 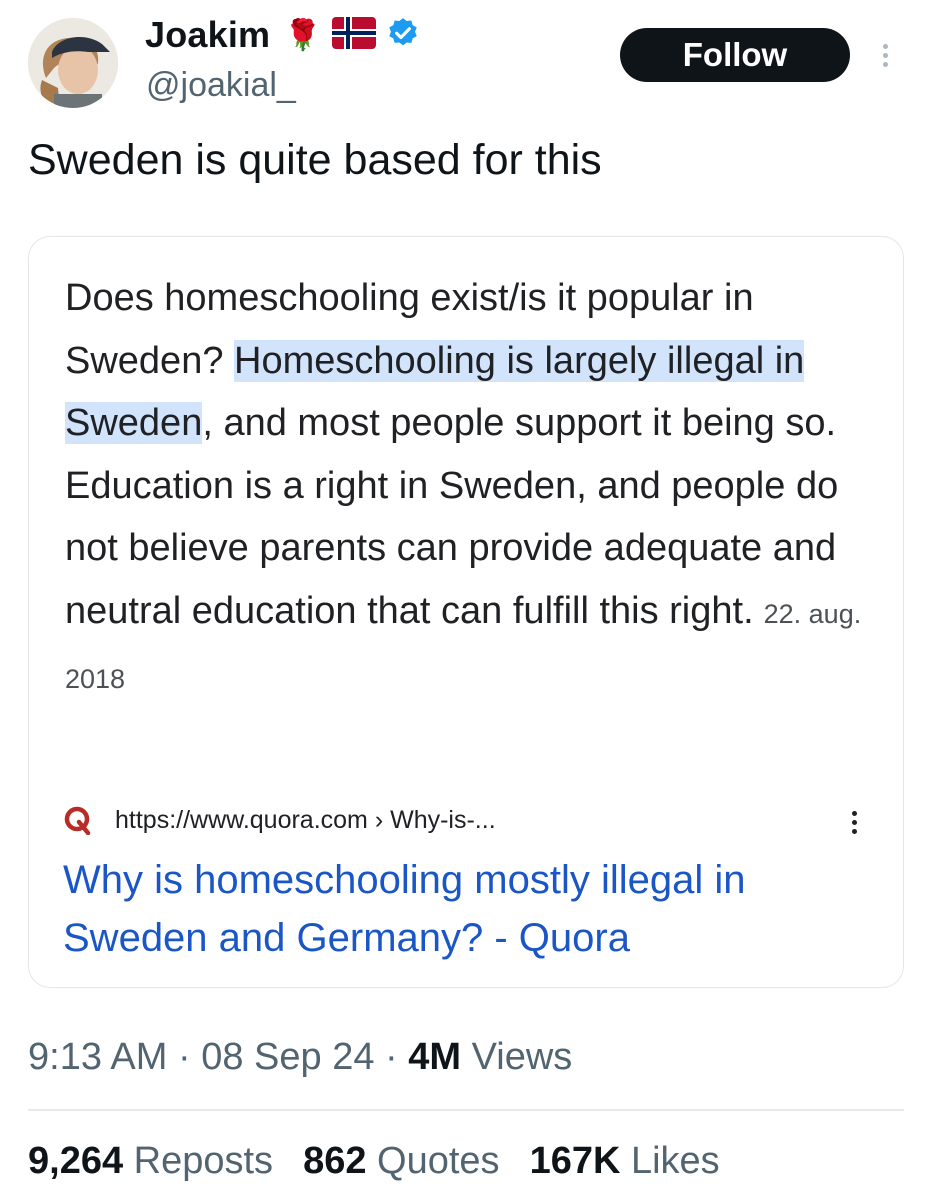 What do you see at coordinates (885, 57) in the screenshot?
I see `more-options-icon` at bounding box center [885, 57].